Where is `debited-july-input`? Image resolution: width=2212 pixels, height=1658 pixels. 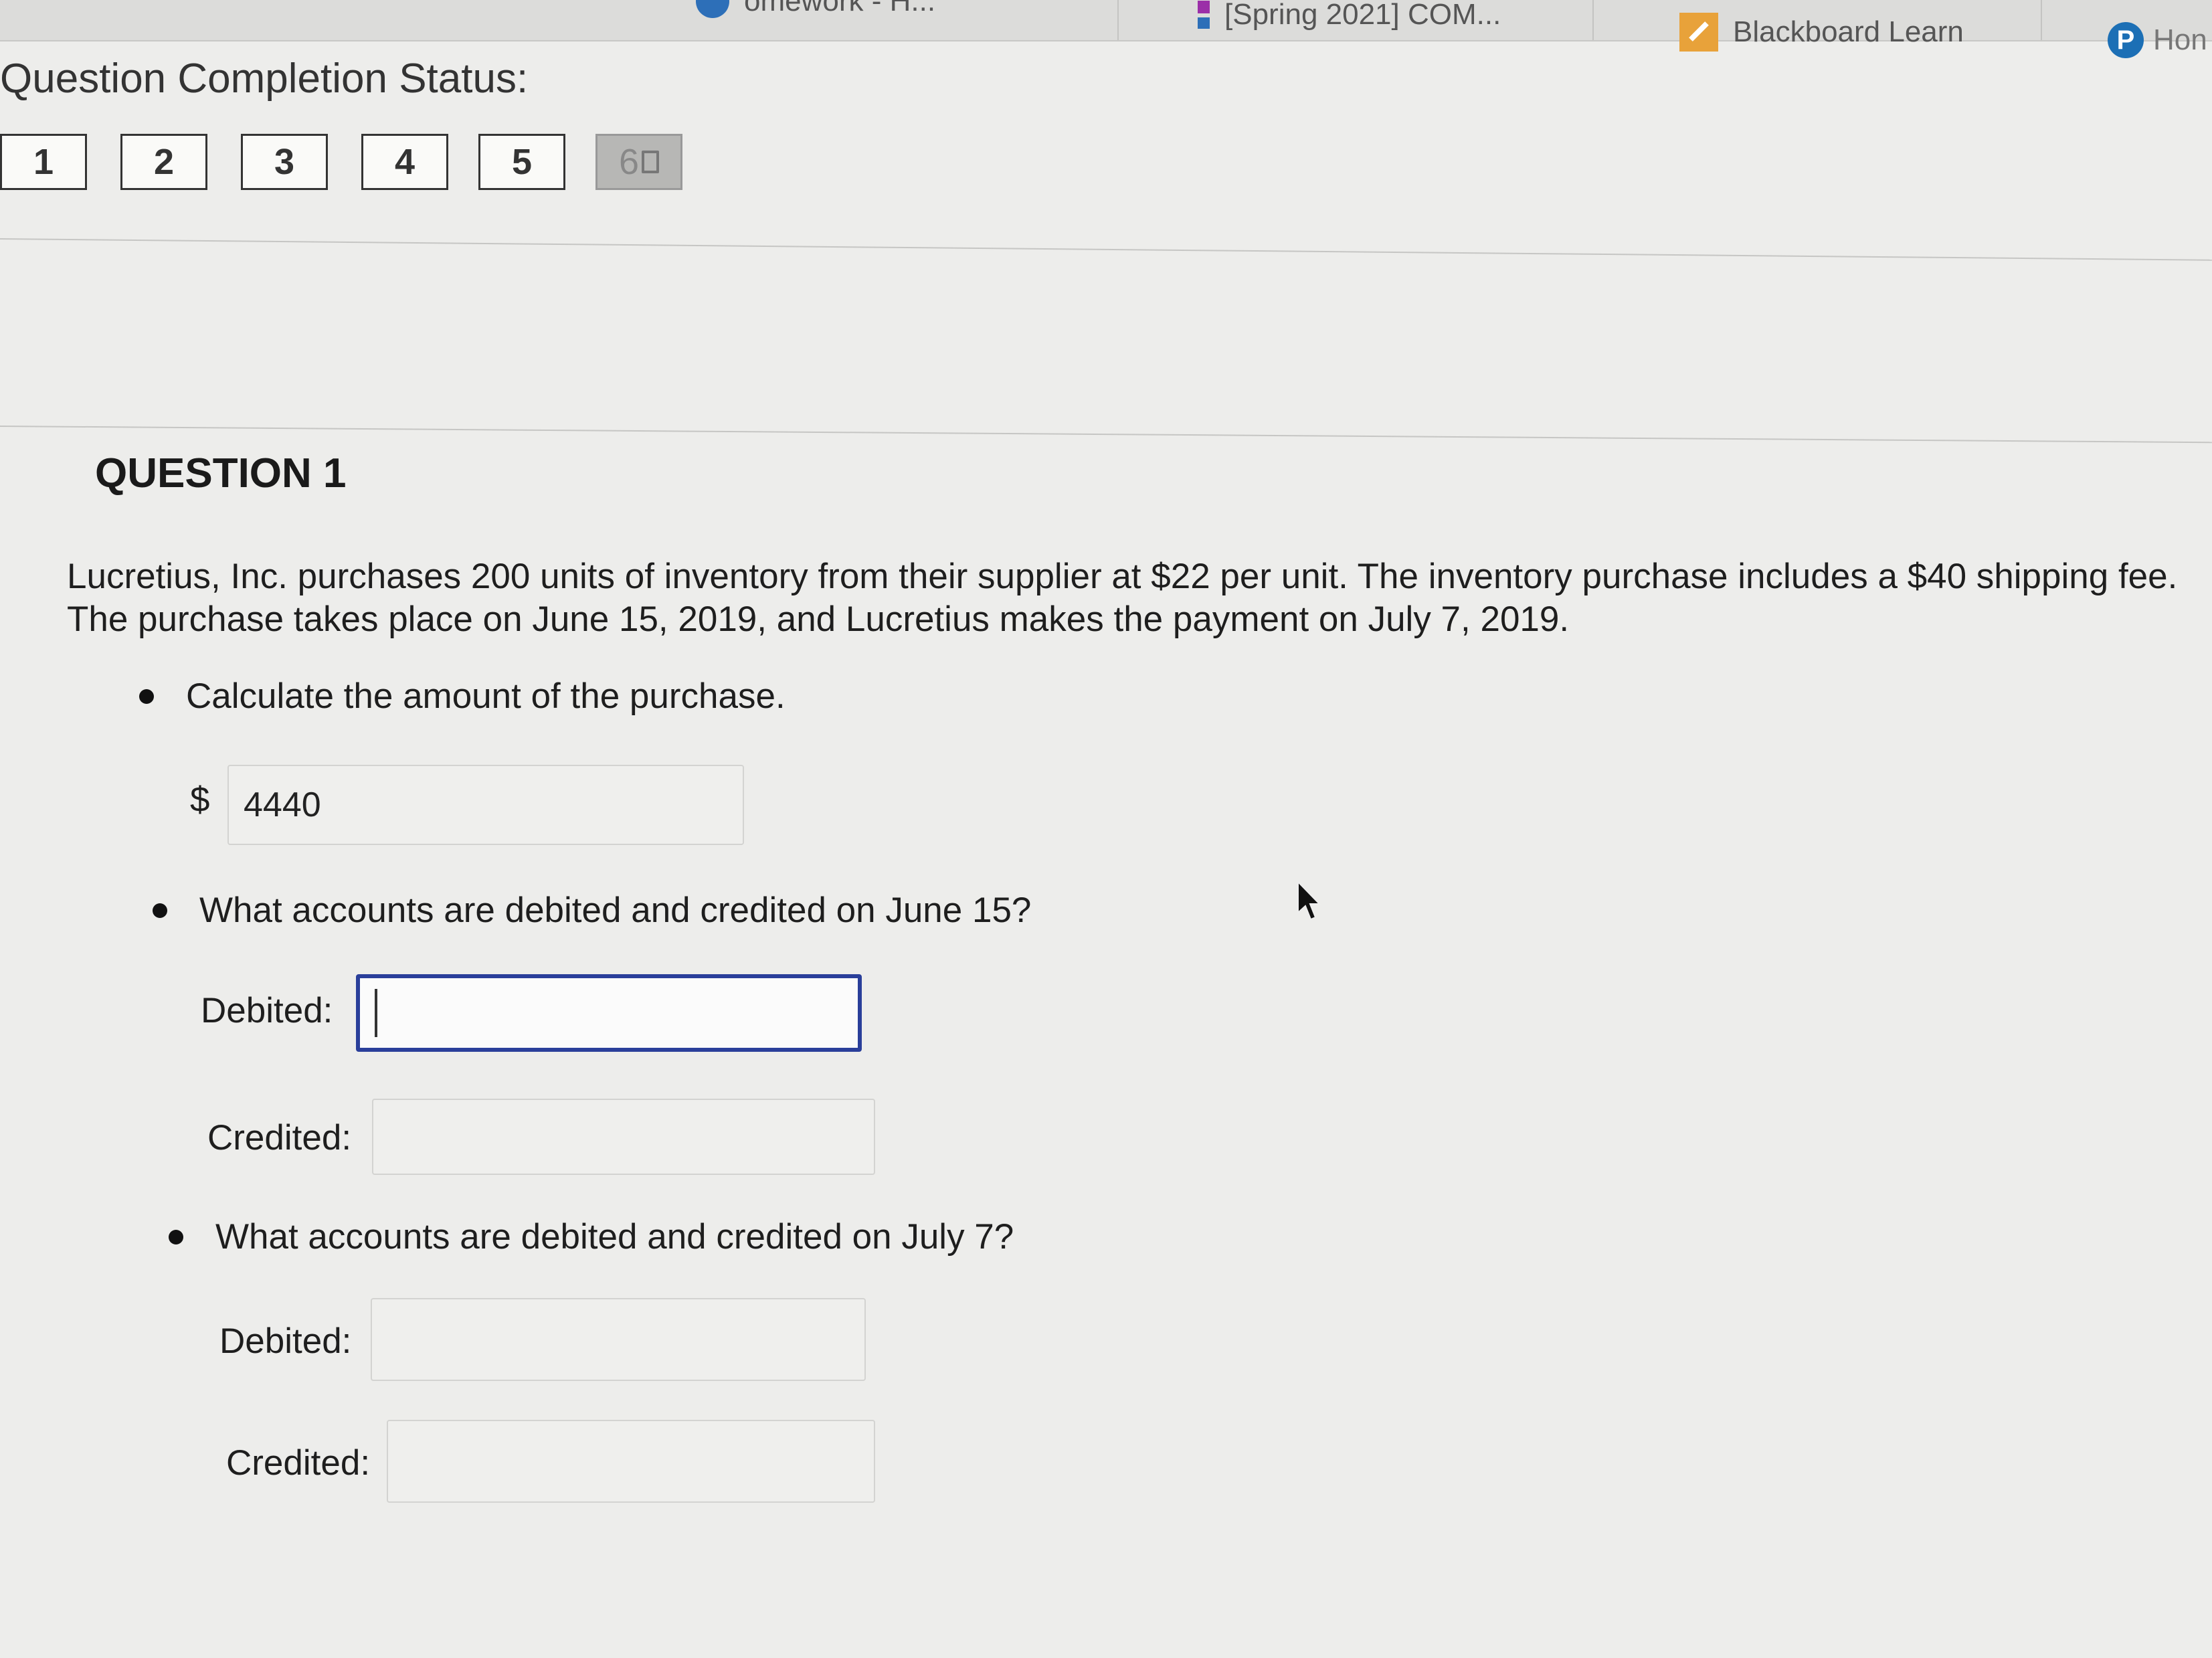
debited-july-input is located at coordinates (619, 1339).